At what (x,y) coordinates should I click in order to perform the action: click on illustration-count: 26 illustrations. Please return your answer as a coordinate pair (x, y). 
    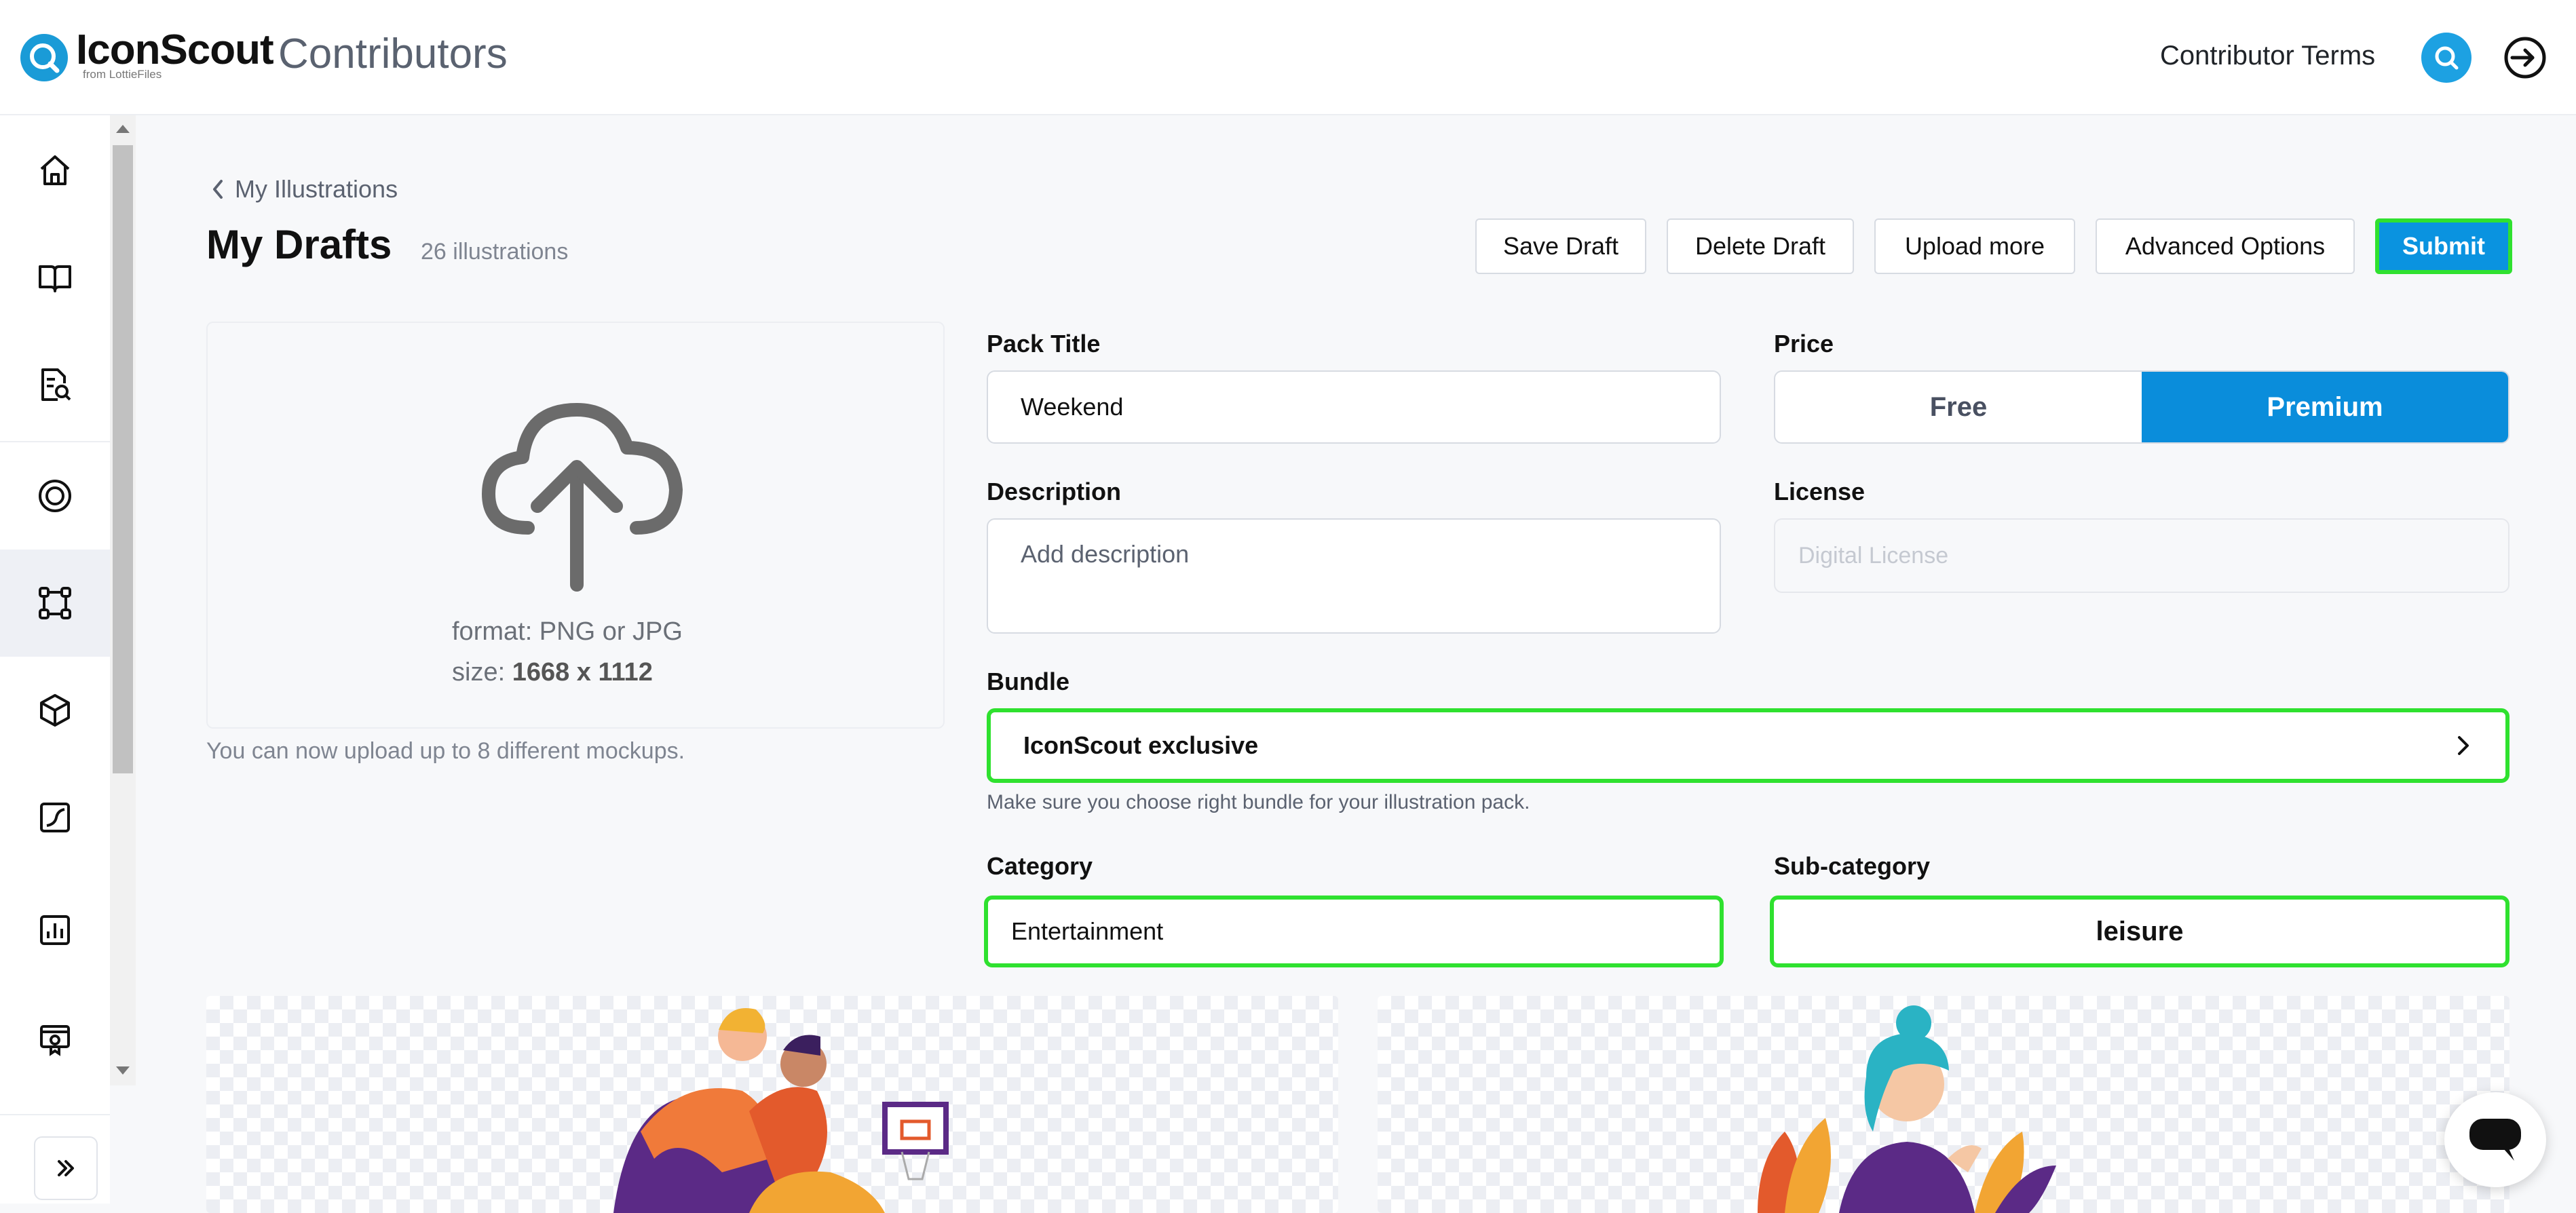
    Looking at the image, I should click on (495, 252).